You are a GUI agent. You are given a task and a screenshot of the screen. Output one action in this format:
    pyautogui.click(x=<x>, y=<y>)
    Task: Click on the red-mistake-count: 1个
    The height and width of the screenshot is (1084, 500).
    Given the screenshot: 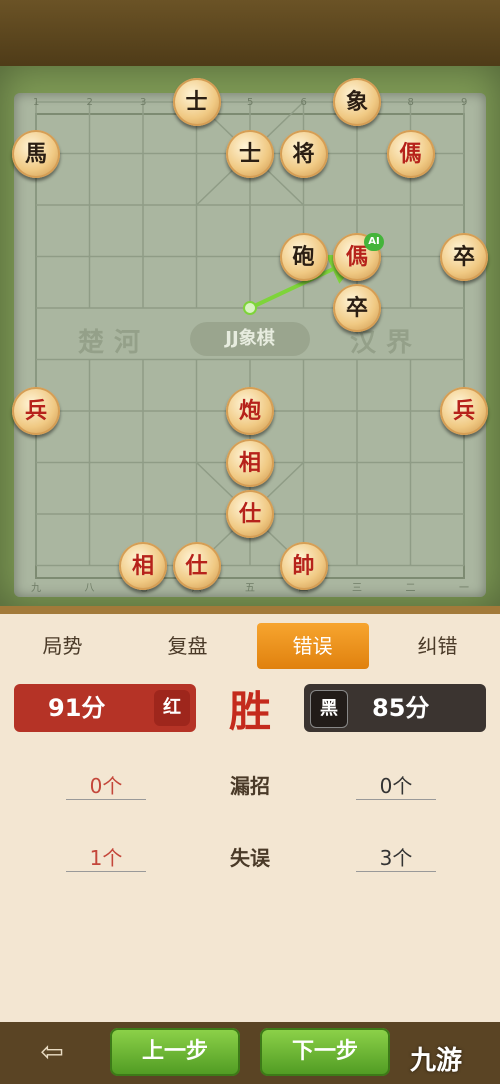 What is the action you would take?
    pyautogui.click(x=106, y=857)
    